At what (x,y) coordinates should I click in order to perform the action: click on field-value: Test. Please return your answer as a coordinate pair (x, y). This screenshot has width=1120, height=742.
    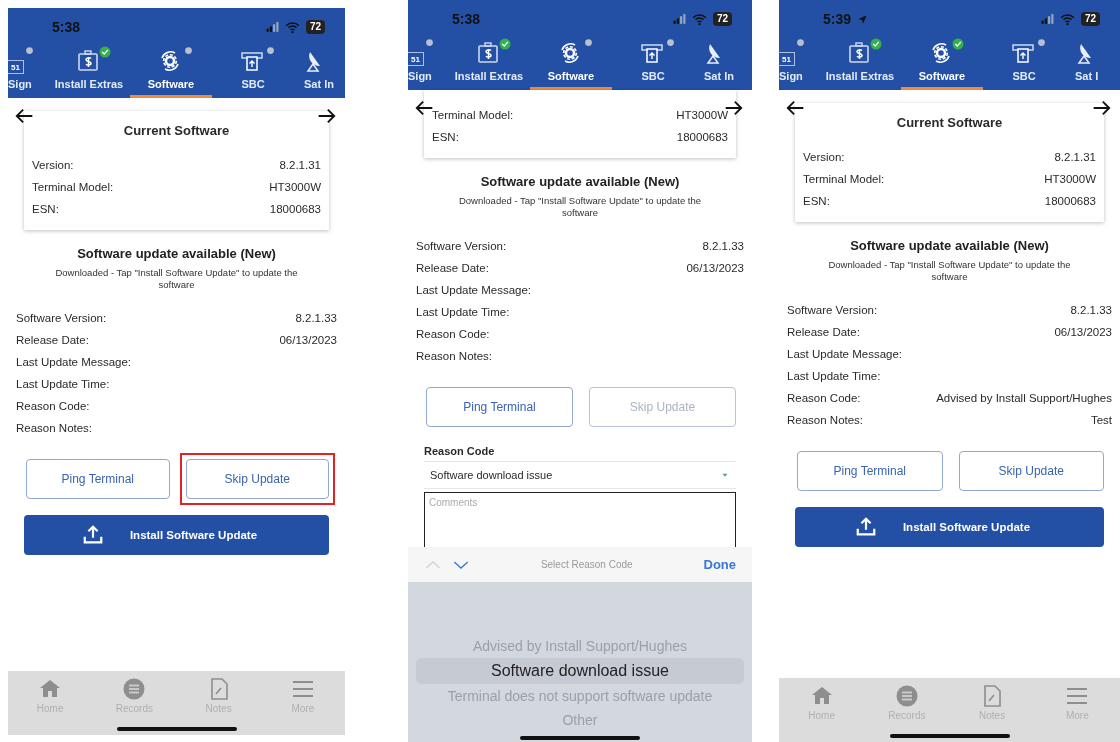
    Looking at the image, I should click on (1101, 420).